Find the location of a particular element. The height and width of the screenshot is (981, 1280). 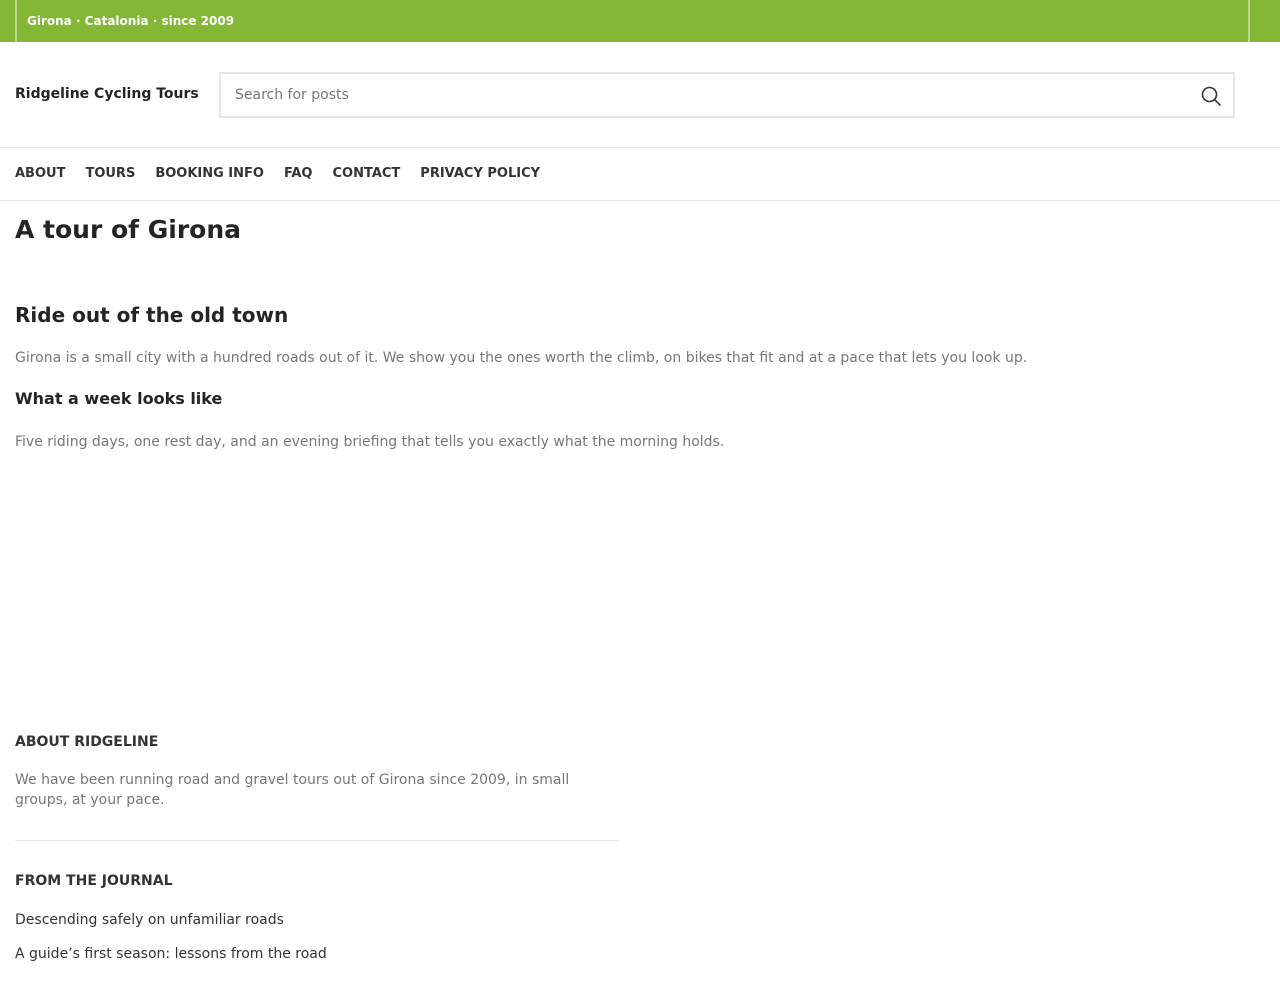

site-title: Ridgeline Cycling Tours is located at coordinates (107, 94).